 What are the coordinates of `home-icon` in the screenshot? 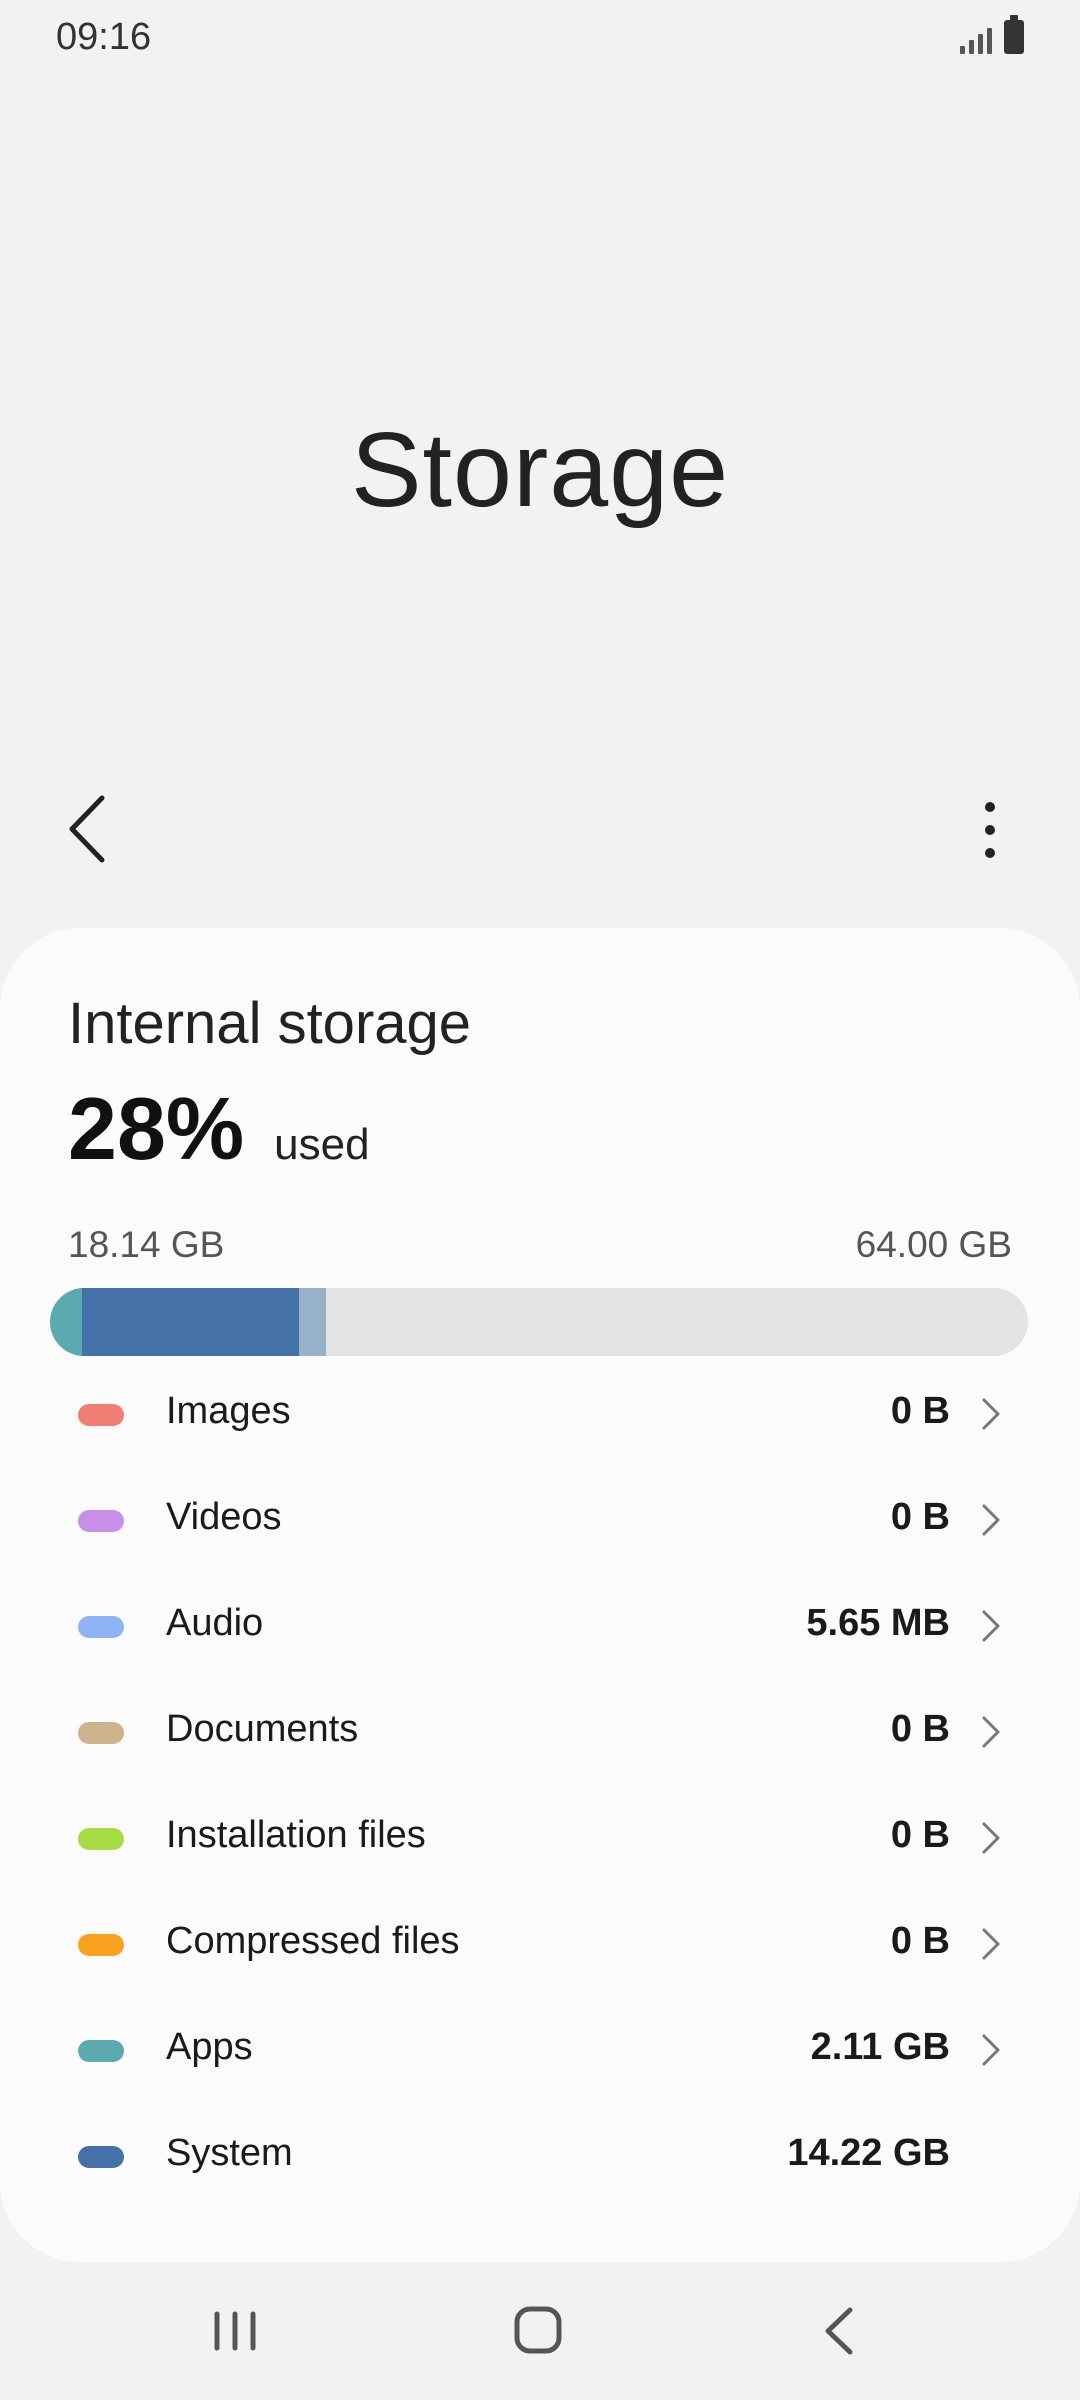 It's located at (538, 2330).